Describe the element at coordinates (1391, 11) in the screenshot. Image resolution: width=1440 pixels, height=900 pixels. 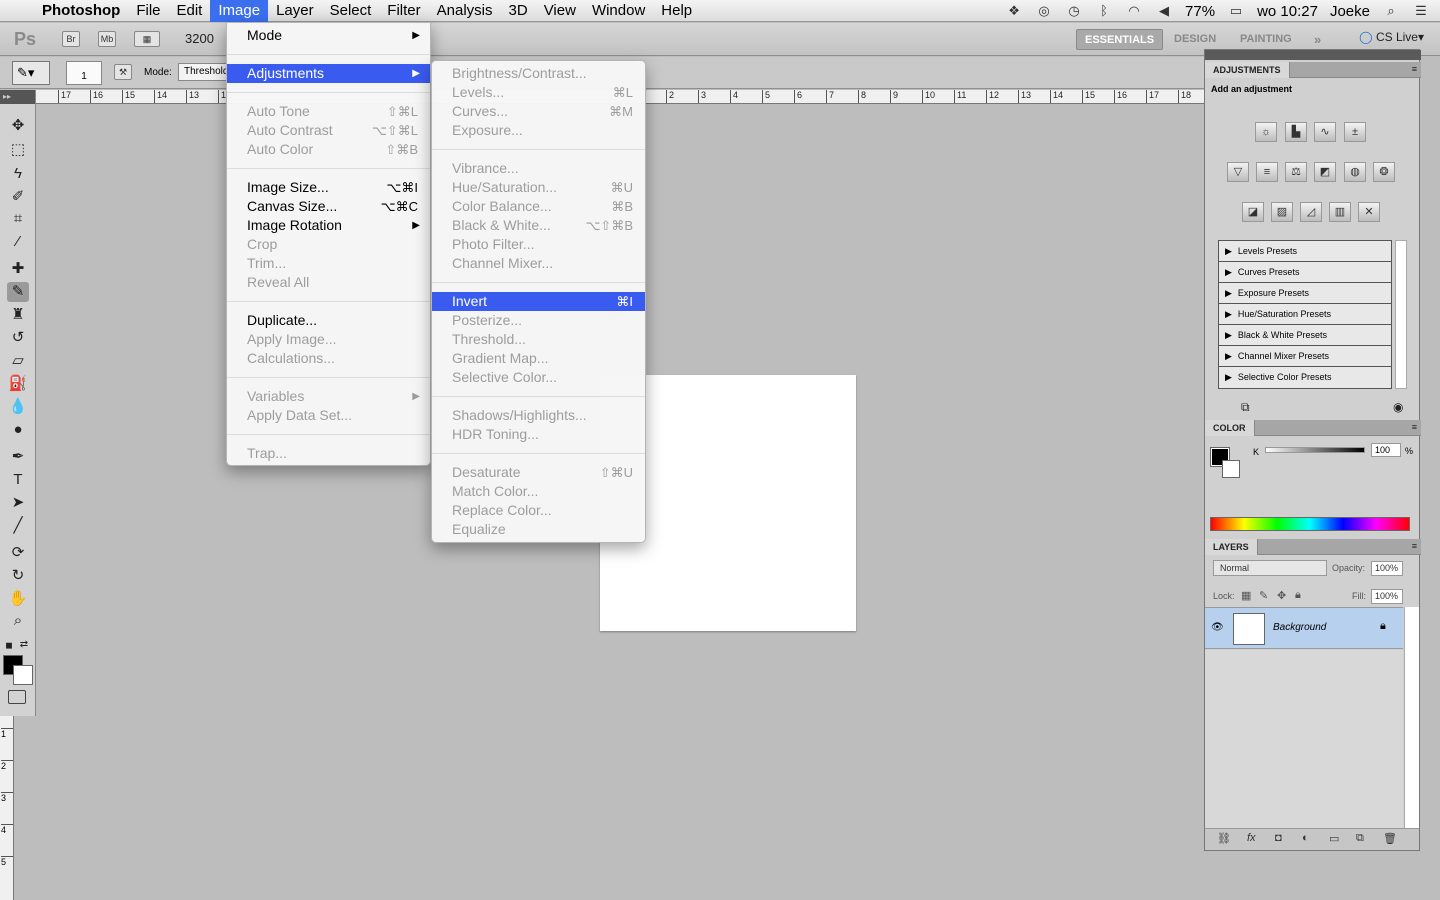
I see `spotlight-icon: ⌕` at that location.